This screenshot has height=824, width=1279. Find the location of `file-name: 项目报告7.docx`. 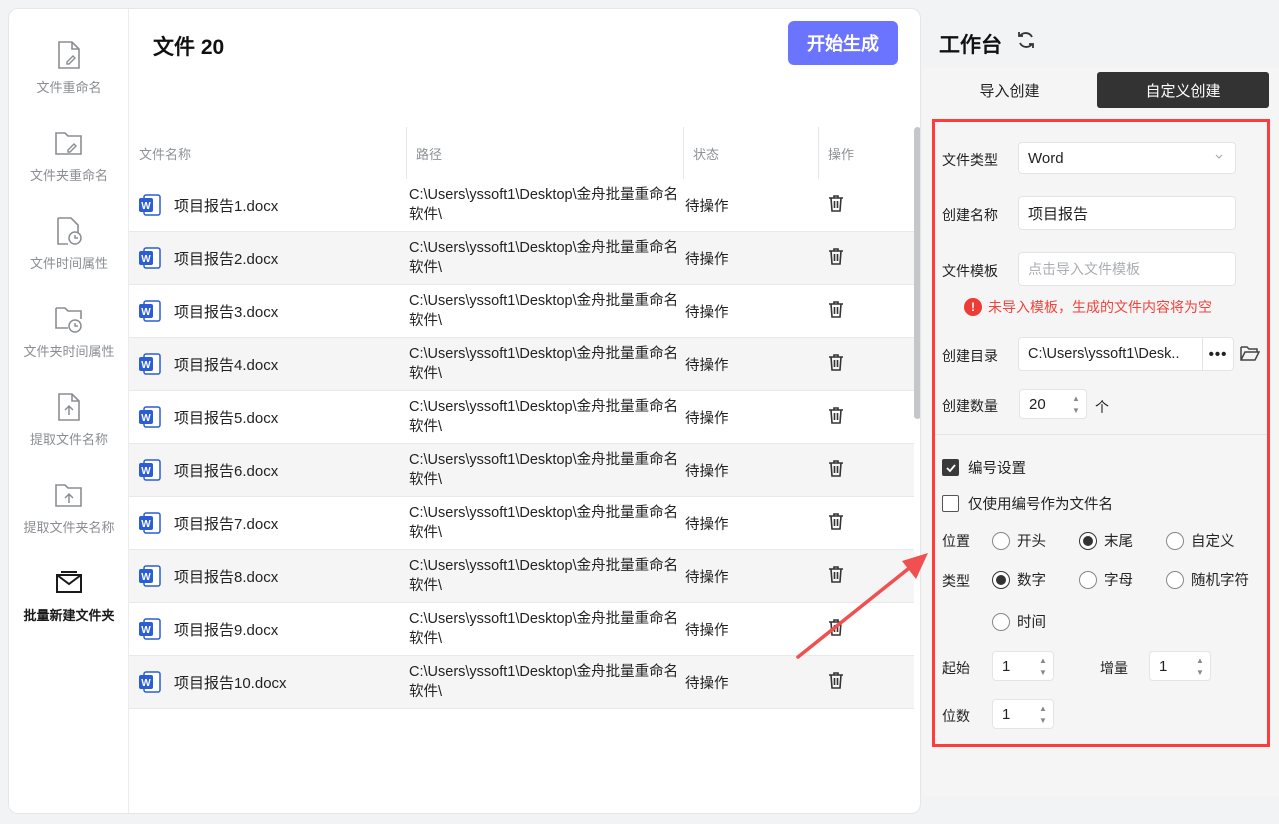

file-name: 项目报告7.docx is located at coordinates (226, 524).